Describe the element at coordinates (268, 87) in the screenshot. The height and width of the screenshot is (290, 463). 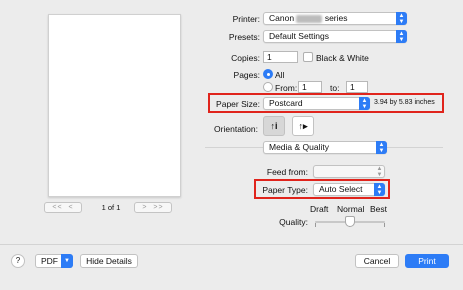
I see `pages-range-radio` at that location.